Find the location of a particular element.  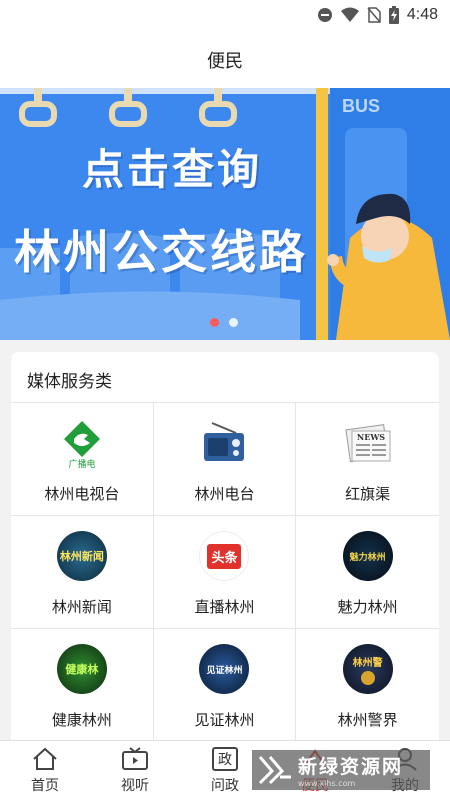

toutiao-icon: 头条 is located at coordinates (224, 556).